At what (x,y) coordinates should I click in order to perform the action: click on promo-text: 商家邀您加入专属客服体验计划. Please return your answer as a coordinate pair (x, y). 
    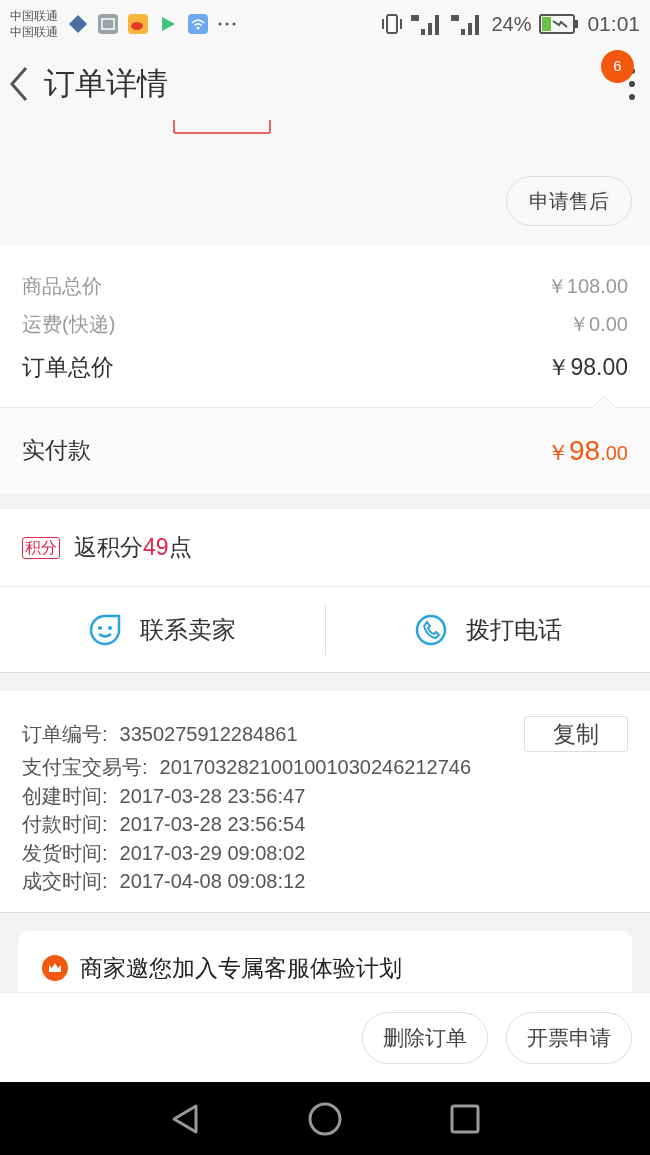
    Looking at the image, I should click on (241, 967).